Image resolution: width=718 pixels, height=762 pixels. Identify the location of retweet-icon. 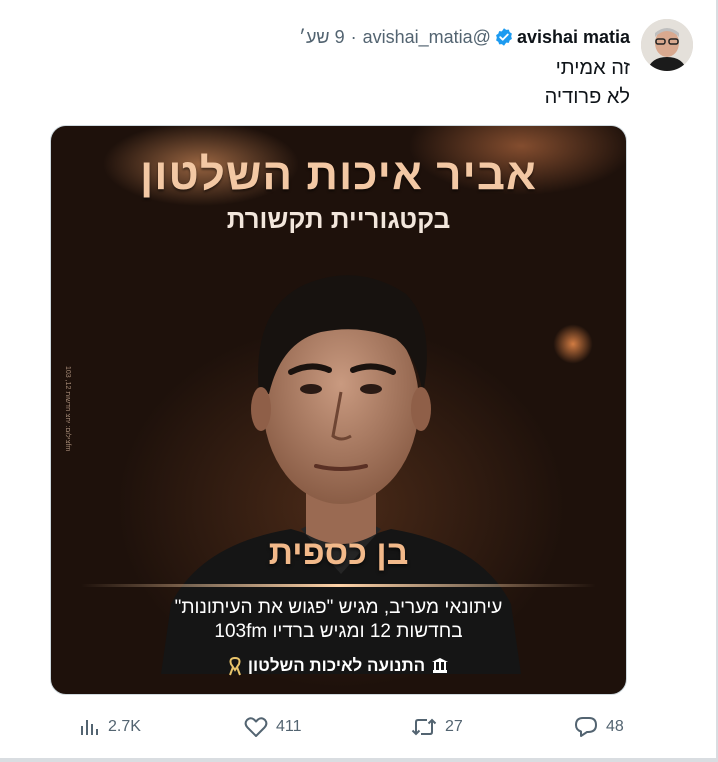
(424, 727).